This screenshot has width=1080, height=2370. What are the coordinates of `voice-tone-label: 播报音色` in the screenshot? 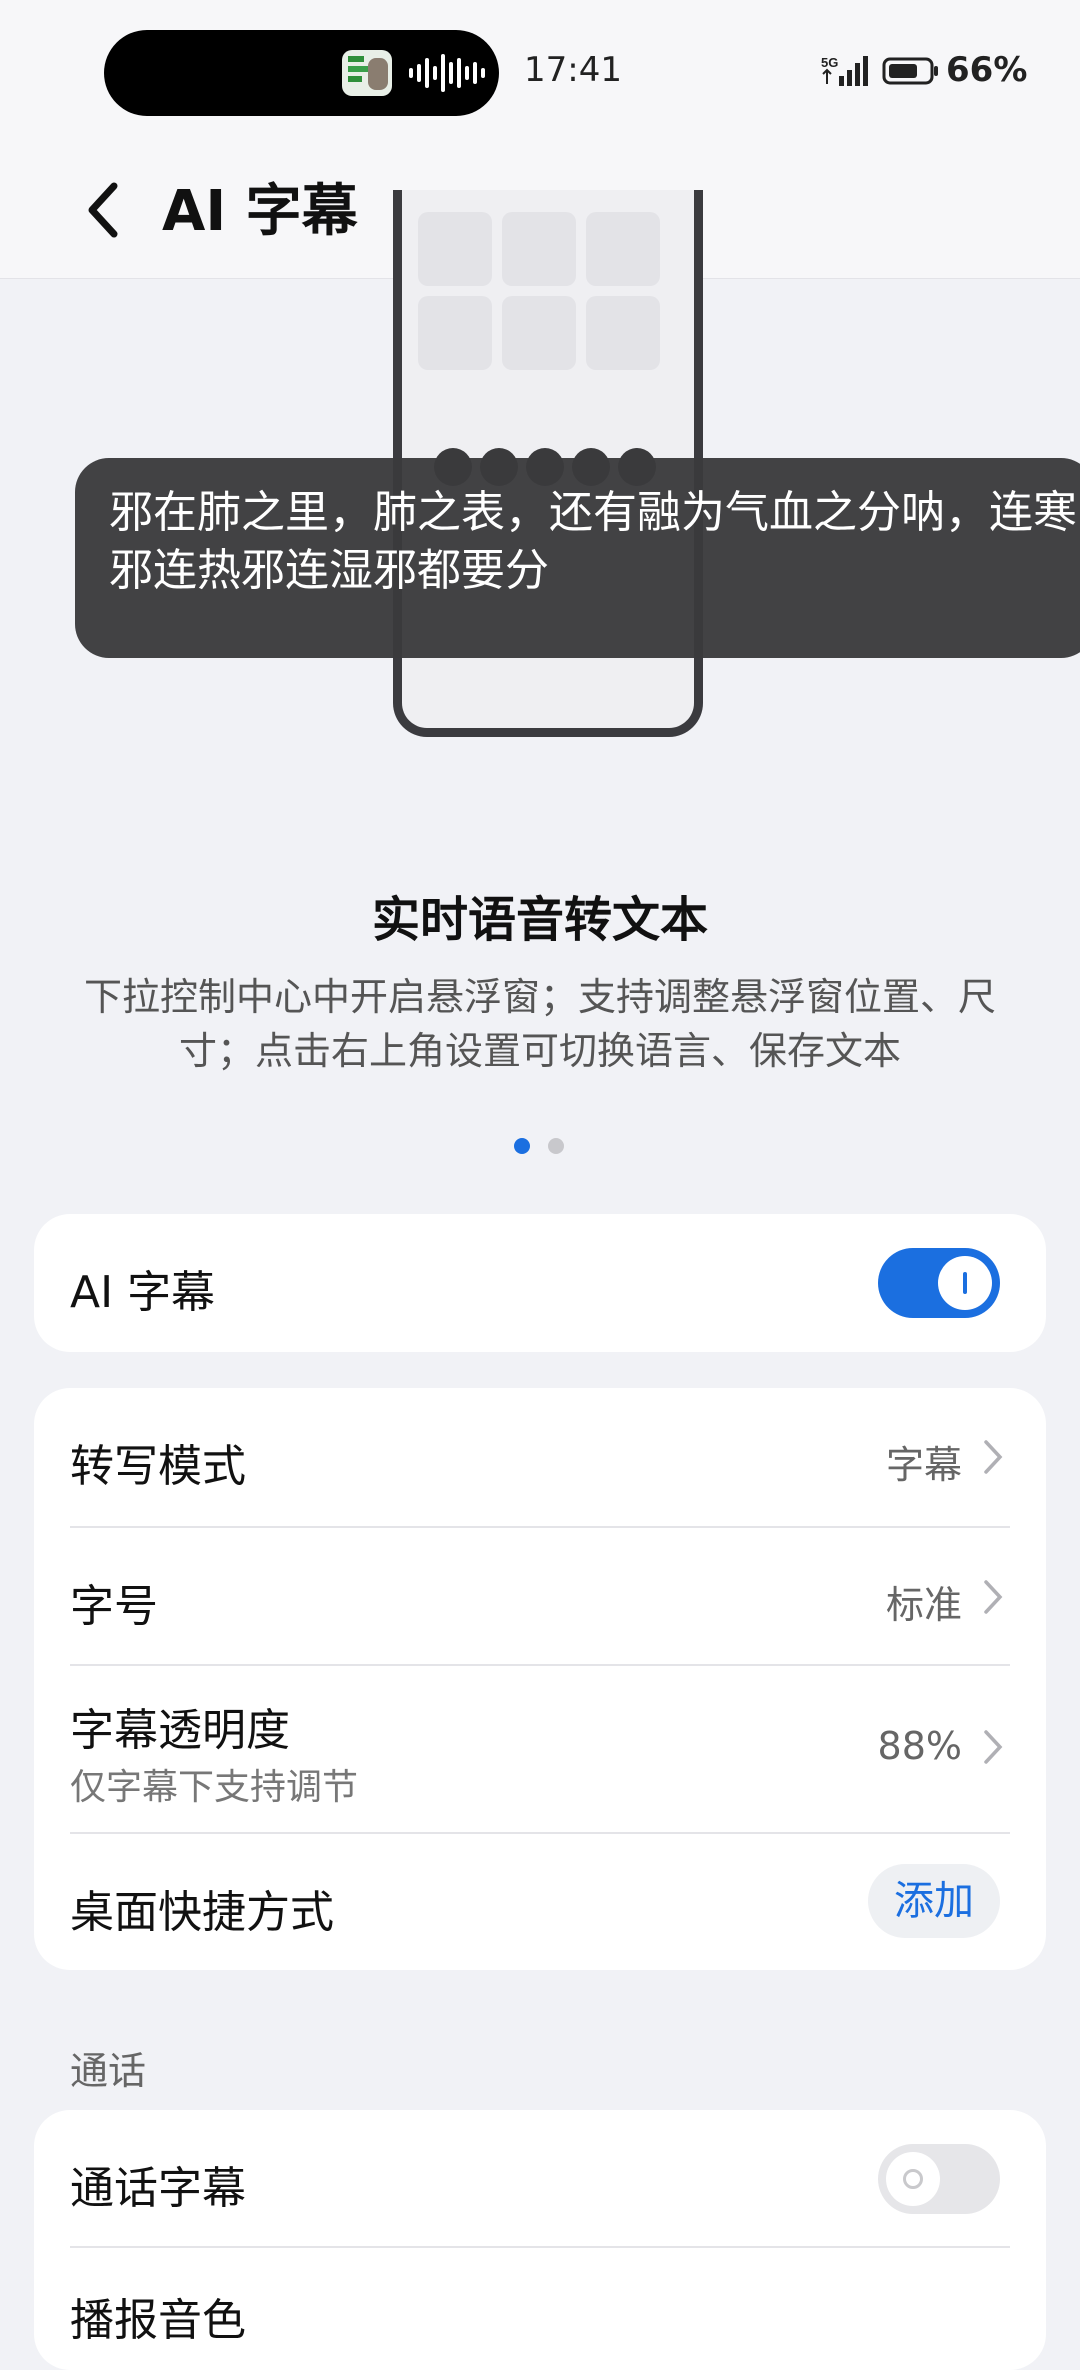 It's located at (158, 2320).